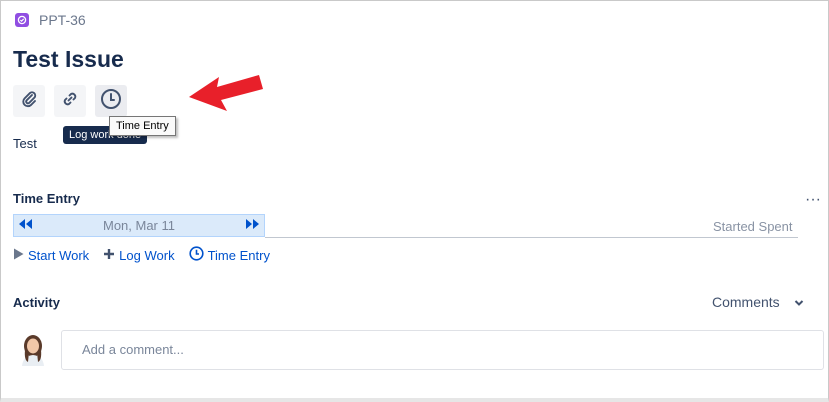 This screenshot has height=402, width=829. I want to click on chevron-down-icon, so click(799, 302).